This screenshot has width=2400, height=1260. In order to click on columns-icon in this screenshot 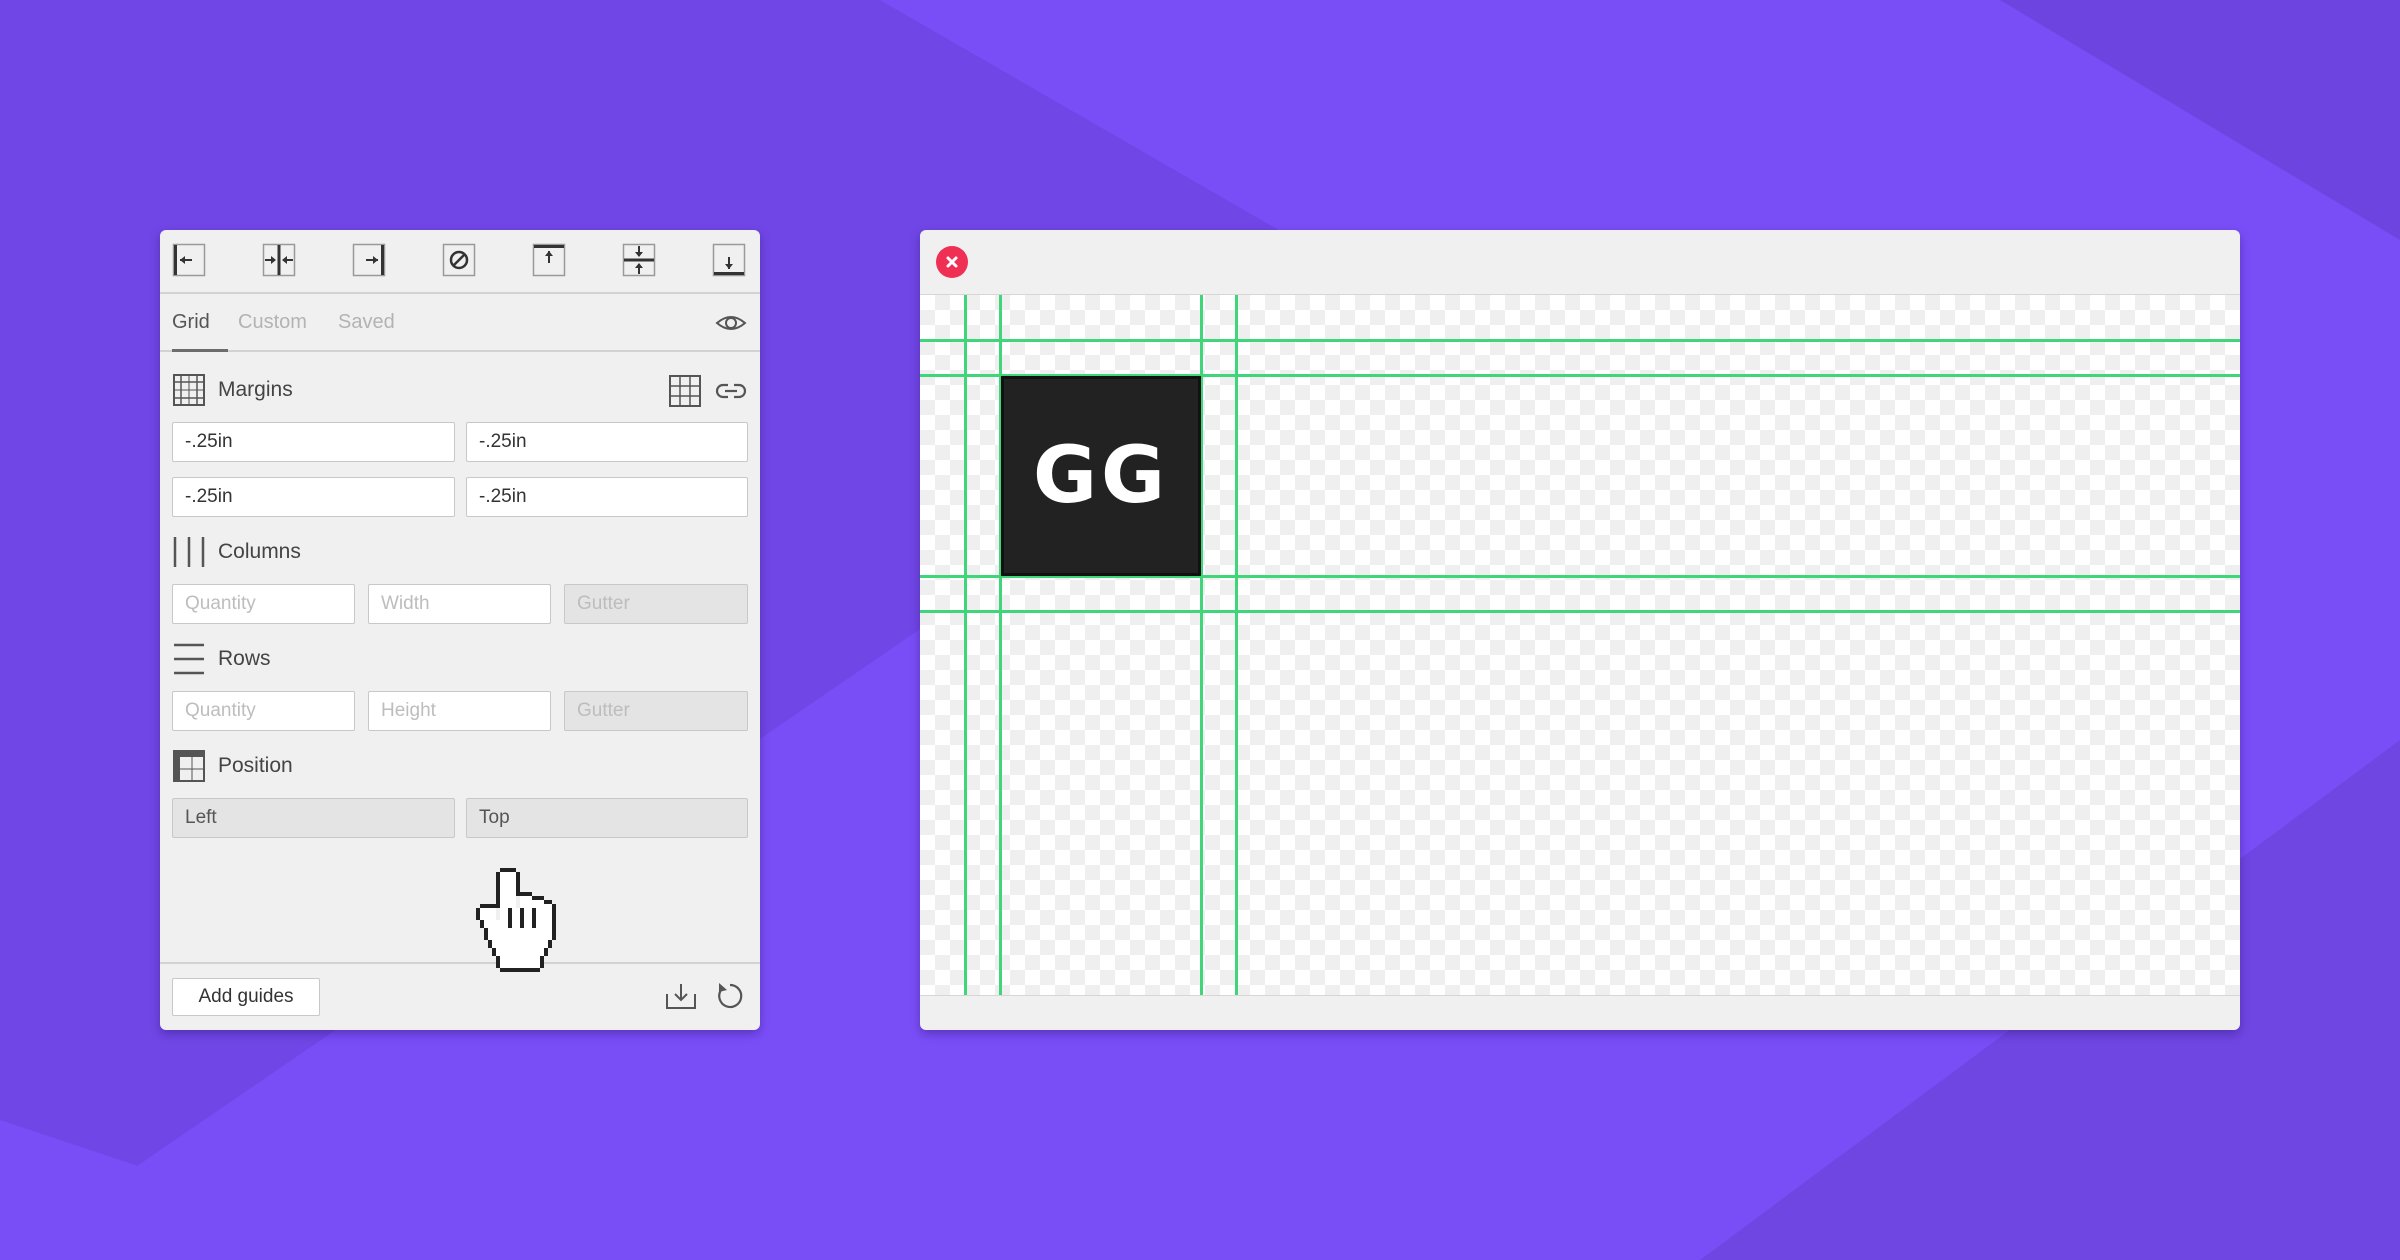, I will do `click(189, 552)`.